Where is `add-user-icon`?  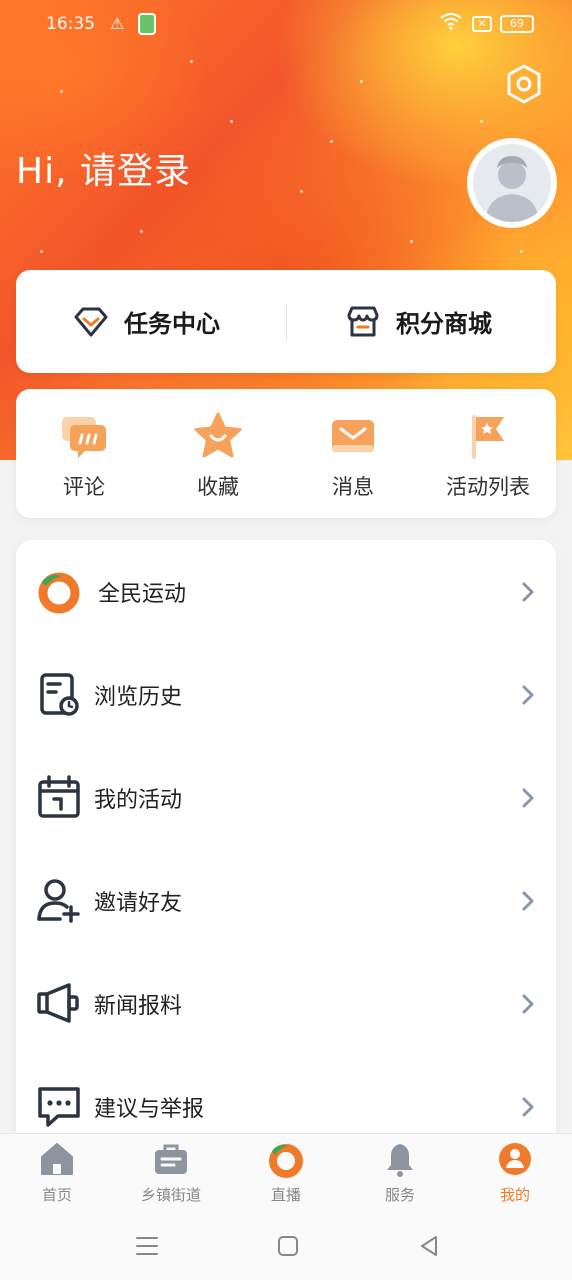
add-user-icon is located at coordinates (58, 901).